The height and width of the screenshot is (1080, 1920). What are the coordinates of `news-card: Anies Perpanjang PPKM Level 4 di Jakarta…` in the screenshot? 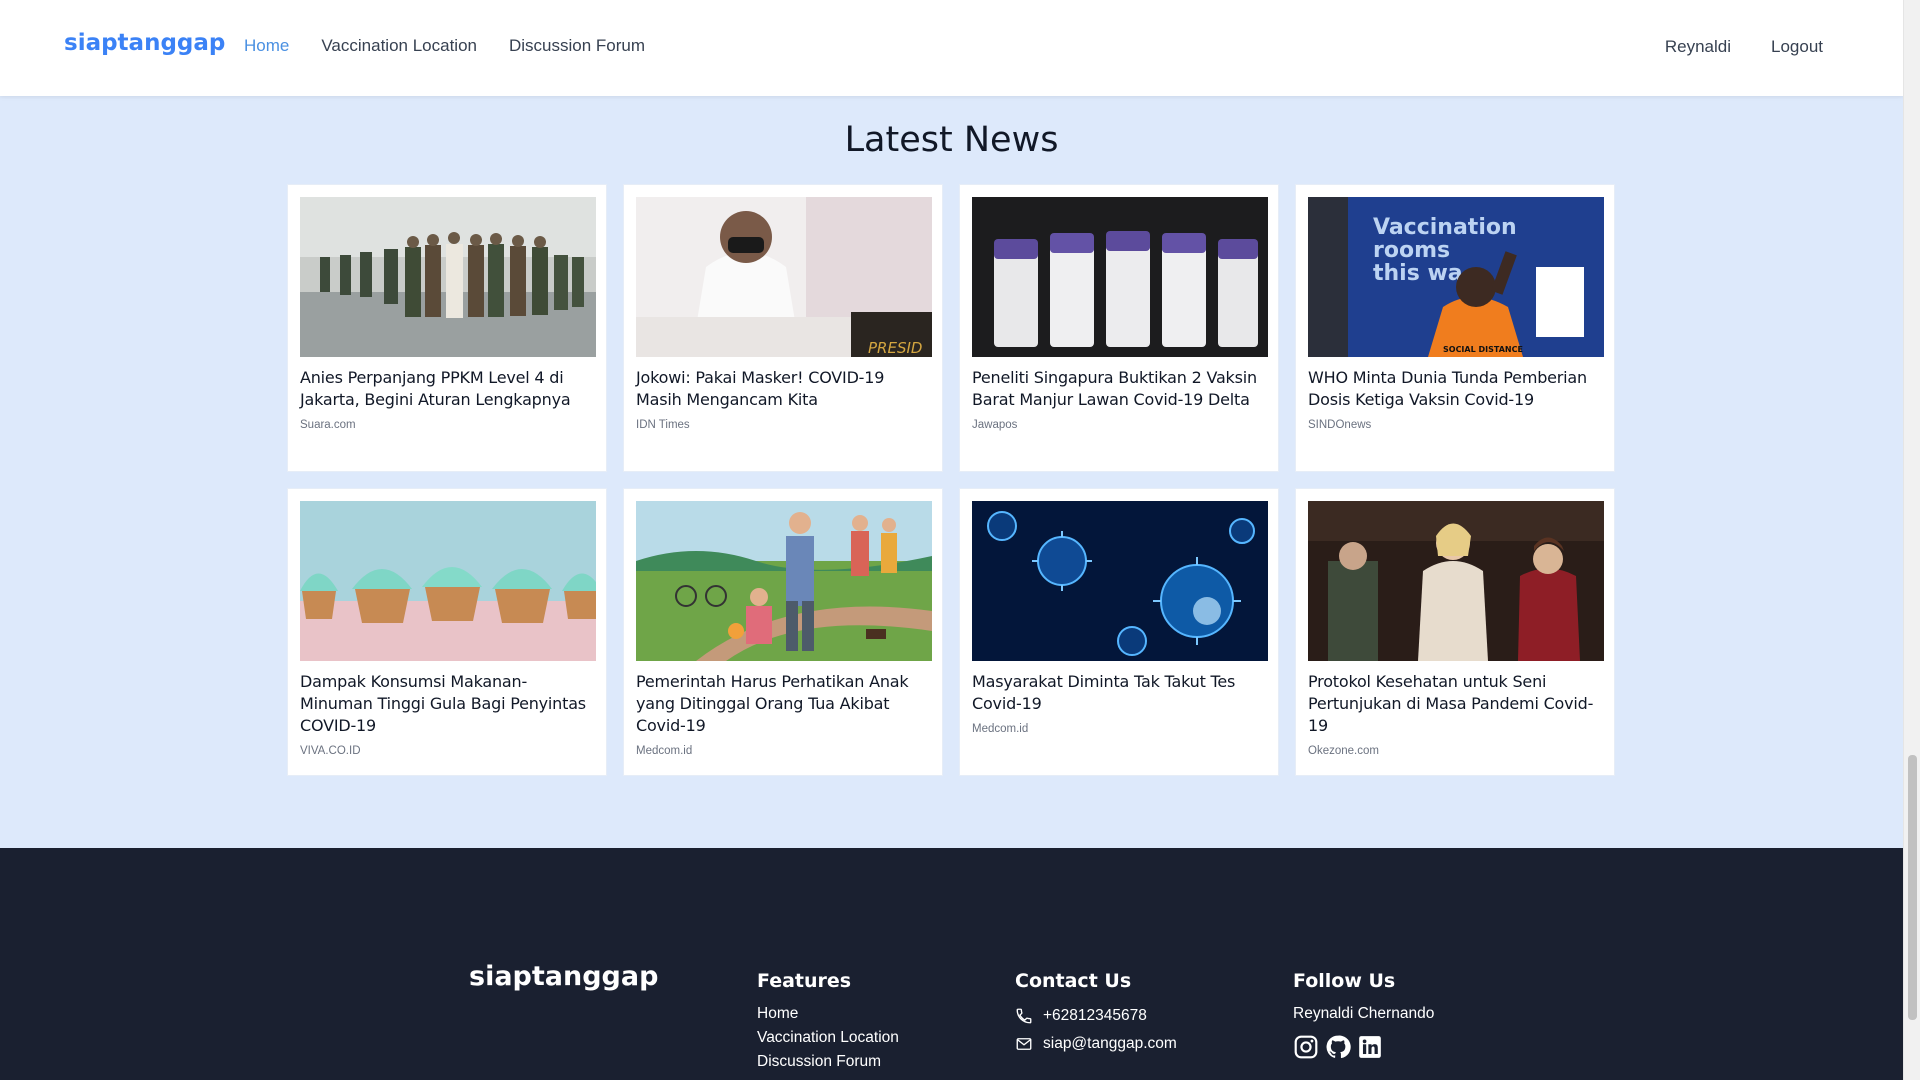 It's located at (447, 328).